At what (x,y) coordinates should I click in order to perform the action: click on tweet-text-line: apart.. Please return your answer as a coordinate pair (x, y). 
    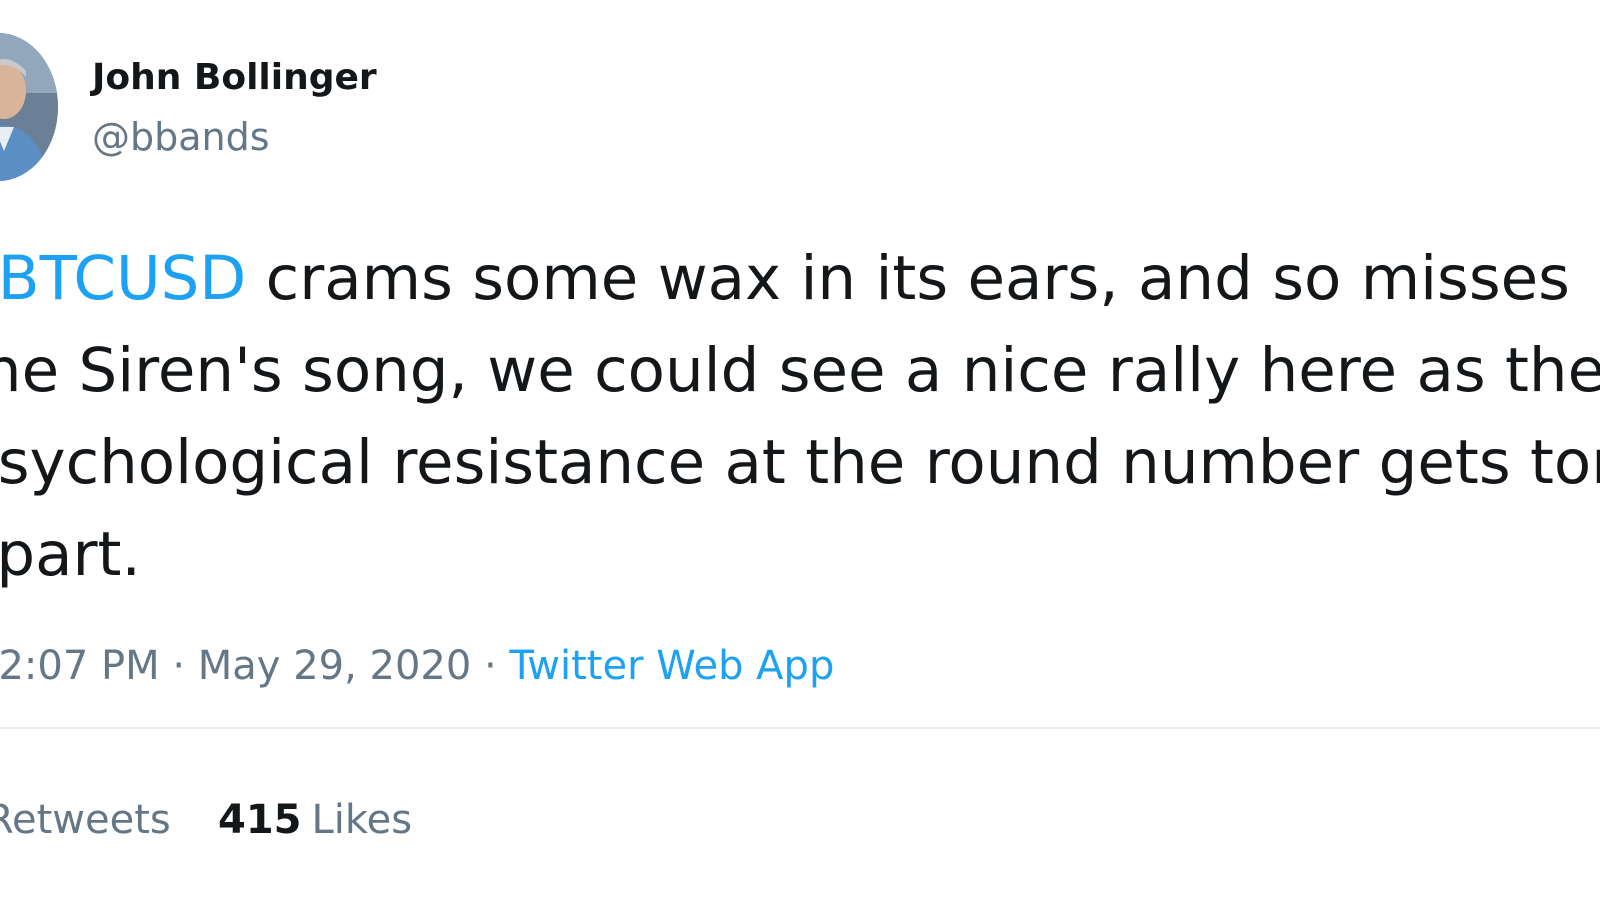
    Looking at the image, I should click on (70, 554).